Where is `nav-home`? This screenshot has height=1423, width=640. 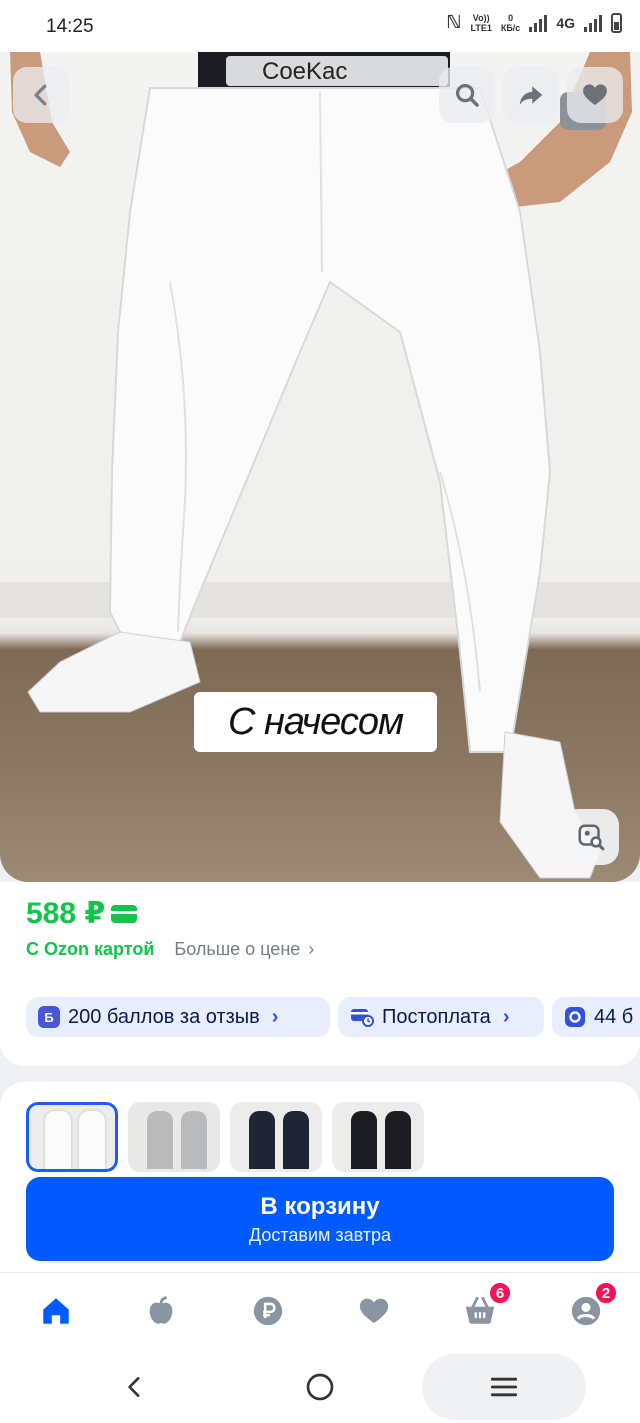 nav-home is located at coordinates (56, 1311).